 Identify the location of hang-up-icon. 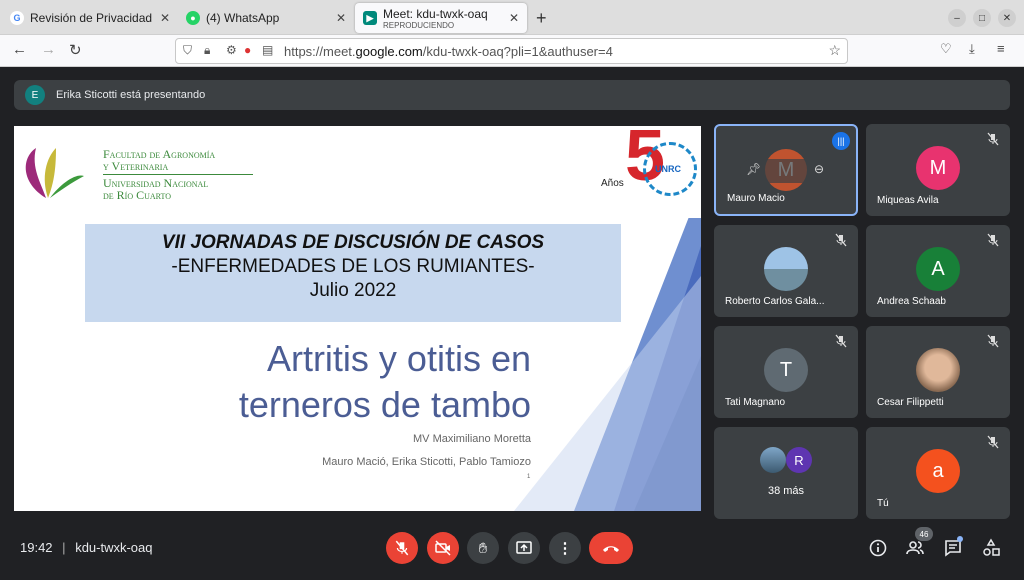
(611, 549).